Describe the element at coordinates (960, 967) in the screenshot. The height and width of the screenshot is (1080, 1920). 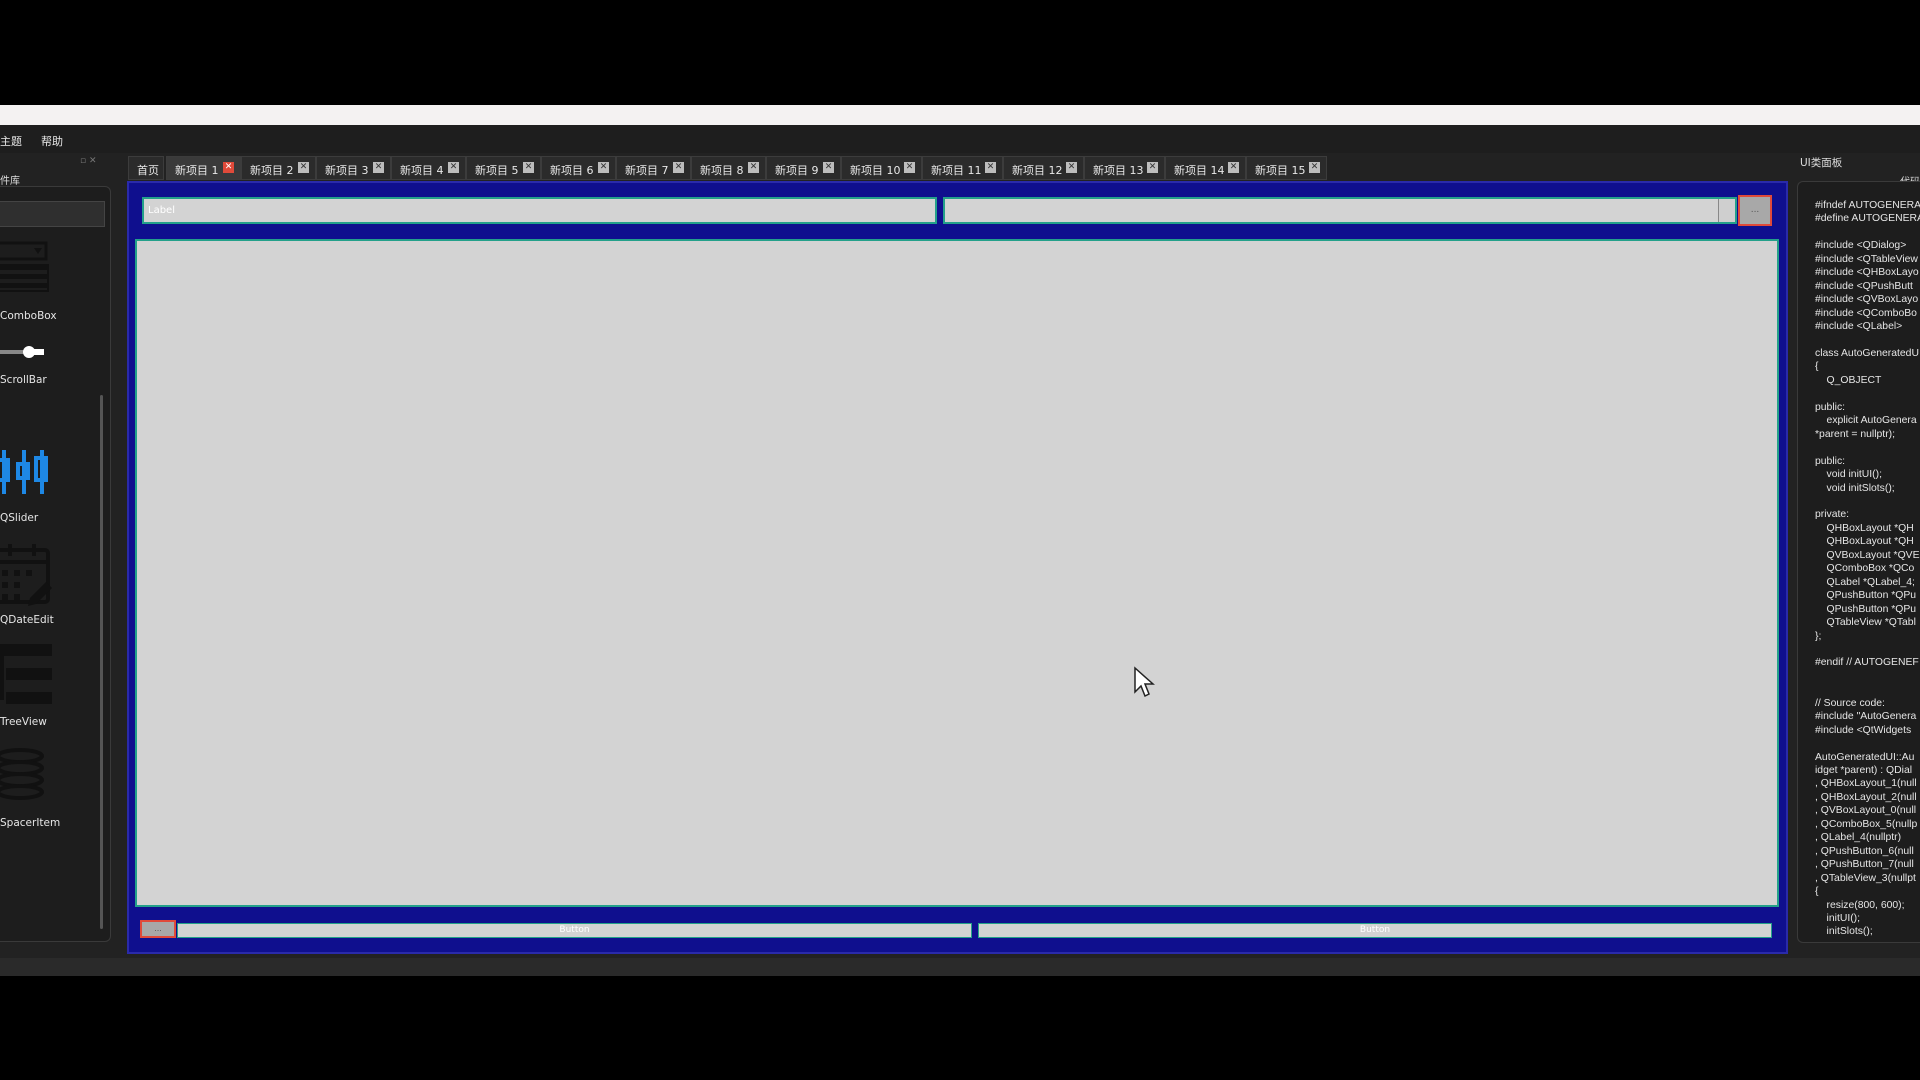
I see `status-bar` at that location.